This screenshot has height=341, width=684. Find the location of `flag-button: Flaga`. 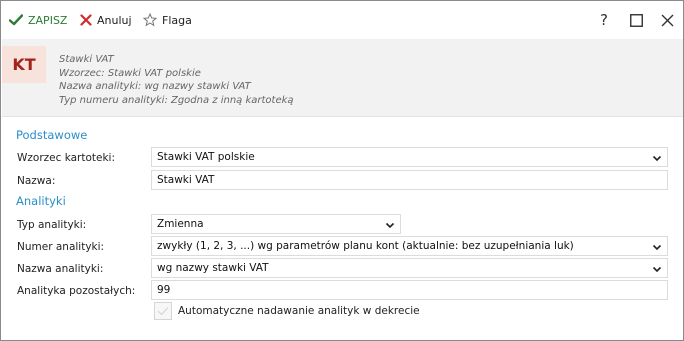

flag-button: Flaga is located at coordinates (167, 20).